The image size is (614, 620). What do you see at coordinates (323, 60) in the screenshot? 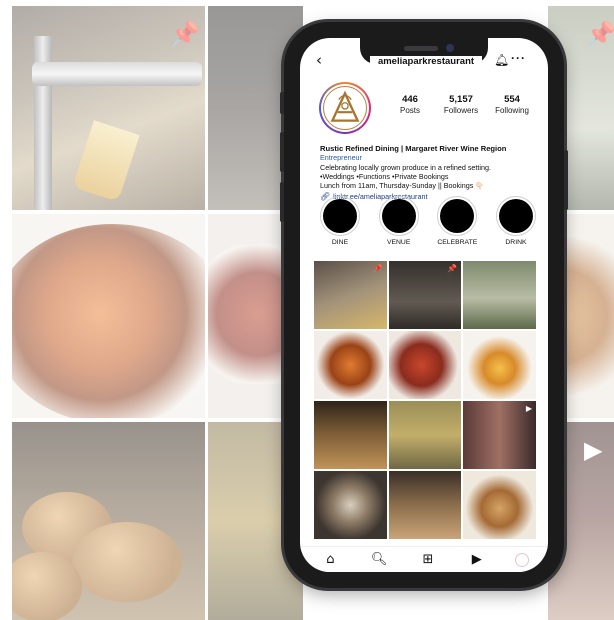
I see `back-arrow-icon: ‹` at bounding box center [323, 60].